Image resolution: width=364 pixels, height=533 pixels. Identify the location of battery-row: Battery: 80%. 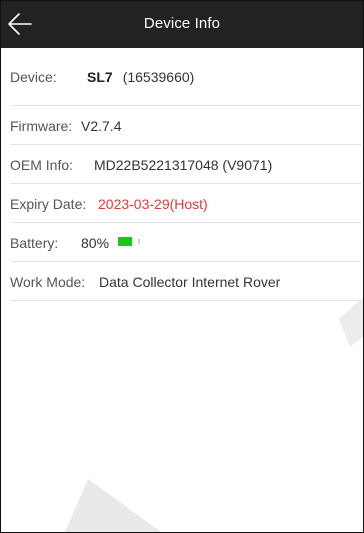
(182, 242).